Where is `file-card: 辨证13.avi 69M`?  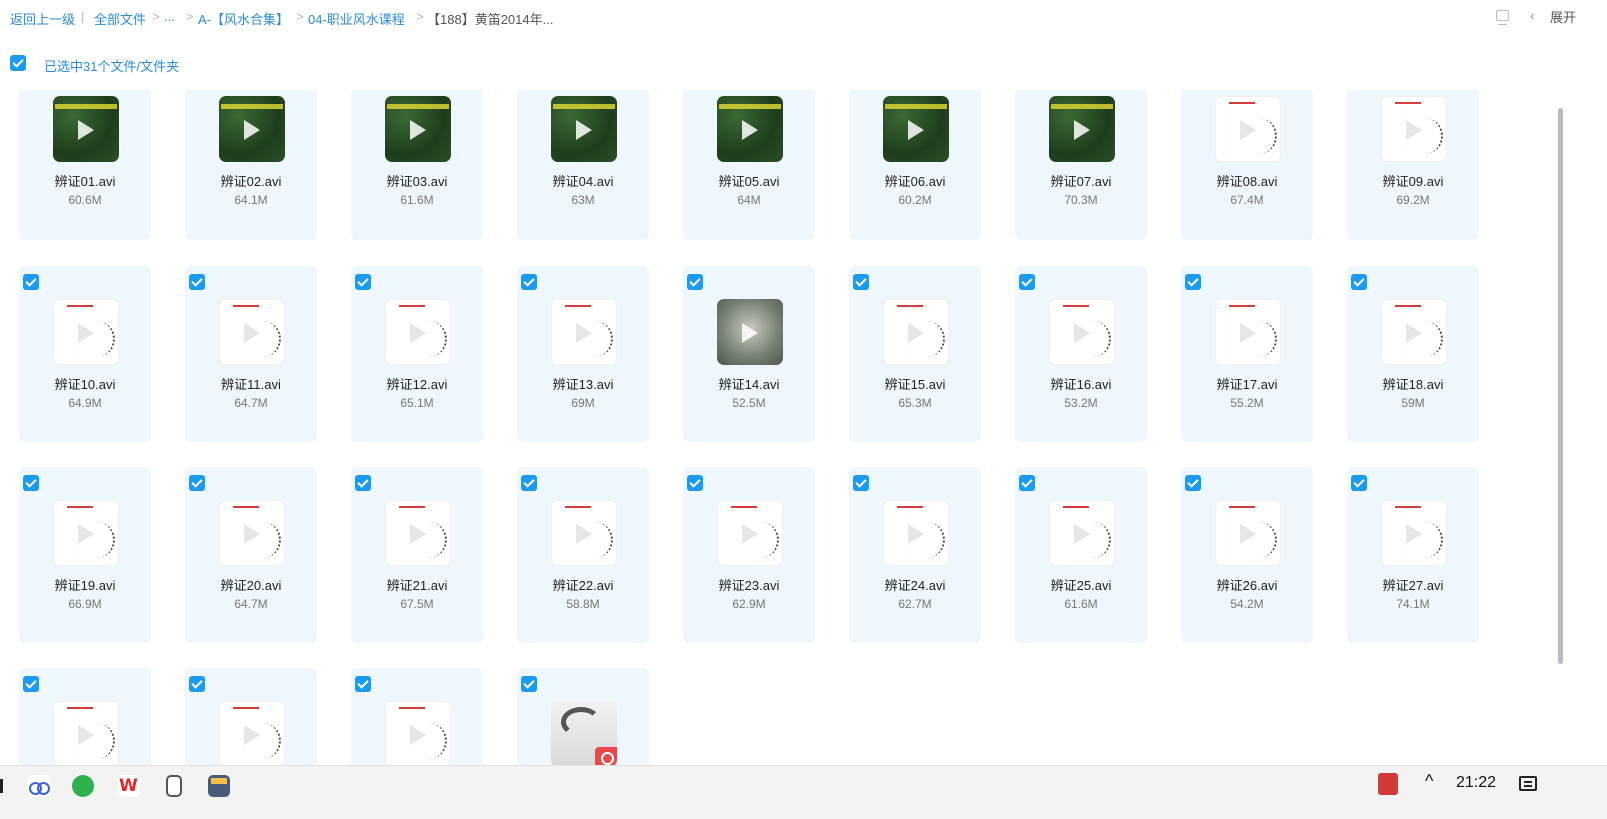
file-card: 辨证13.avi 69M is located at coordinates (583, 354).